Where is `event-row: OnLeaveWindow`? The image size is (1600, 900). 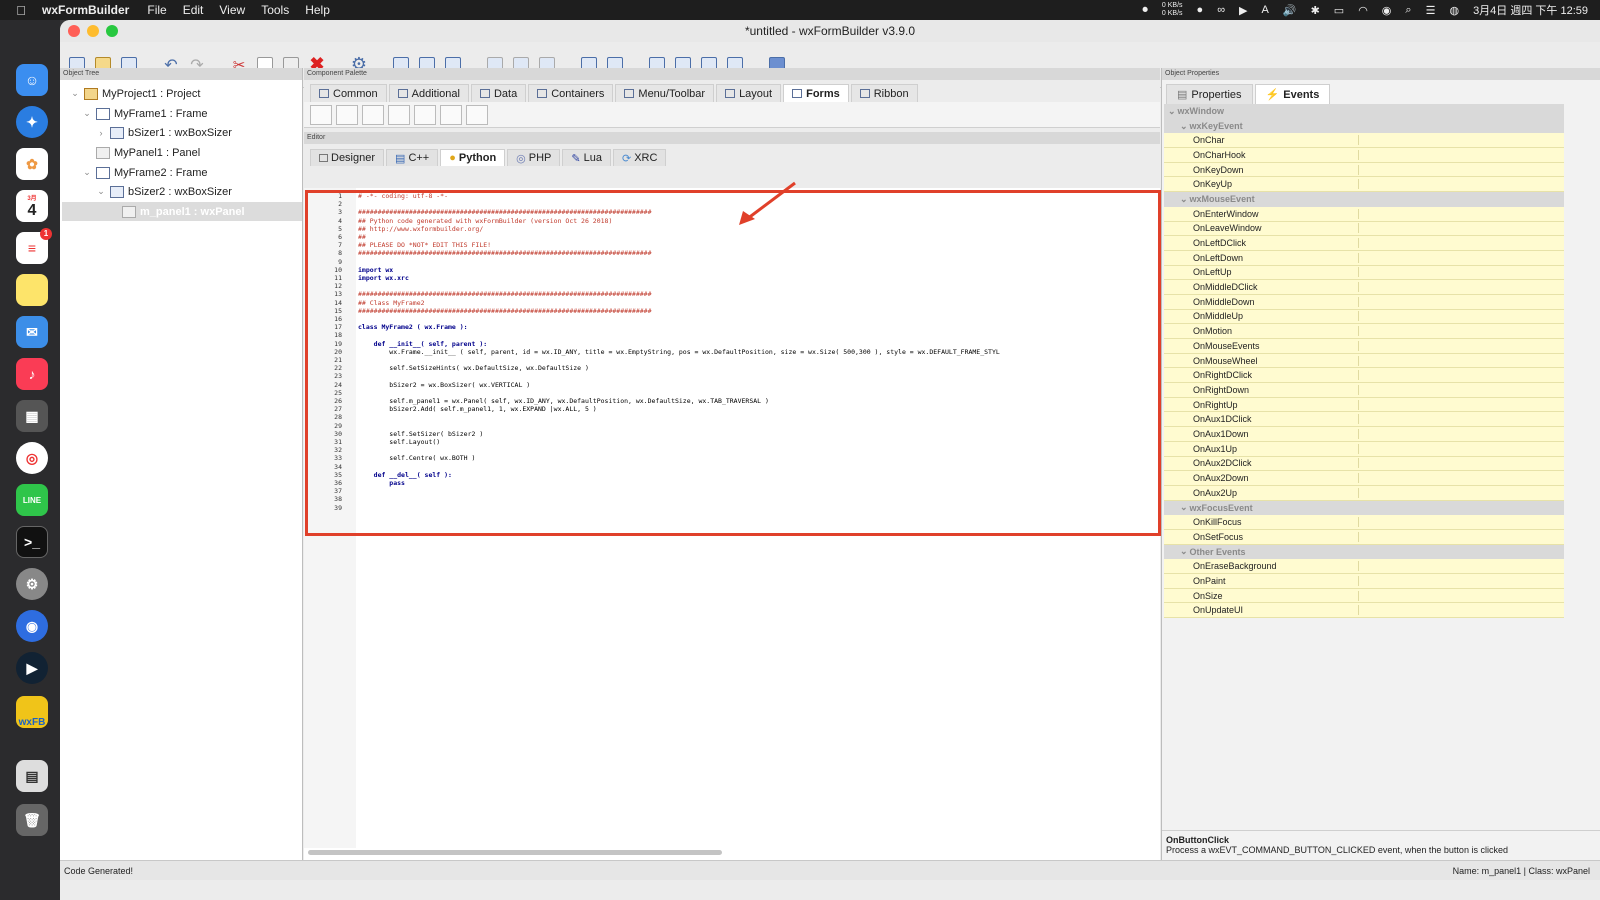 event-row: OnLeaveWindow is located at coordinates (1364, 229).